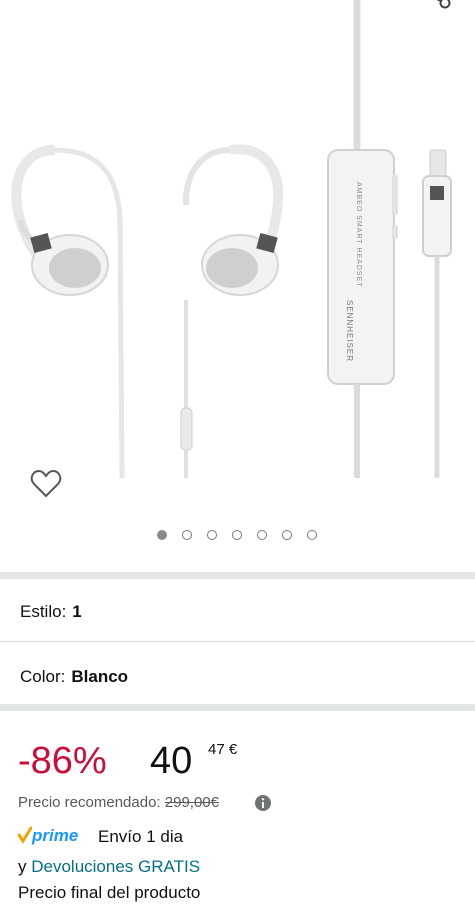  I want to click on prime-badge: prime, so click(48, 837).